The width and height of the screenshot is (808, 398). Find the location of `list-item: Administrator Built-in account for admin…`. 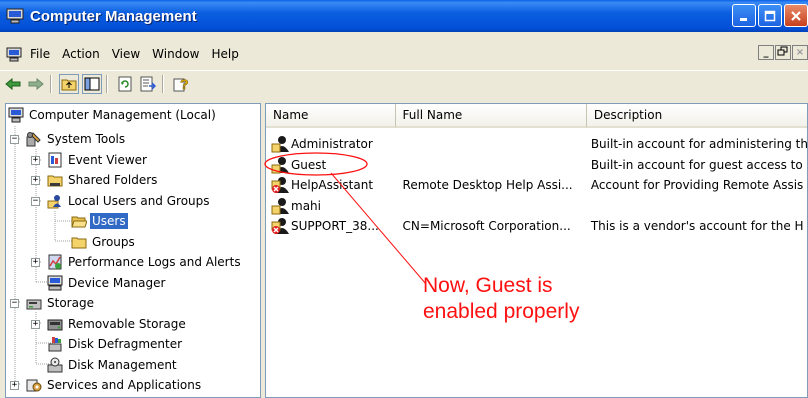

list-item: Administrator Built-in account for admin… is located at coordinates (536, 144).